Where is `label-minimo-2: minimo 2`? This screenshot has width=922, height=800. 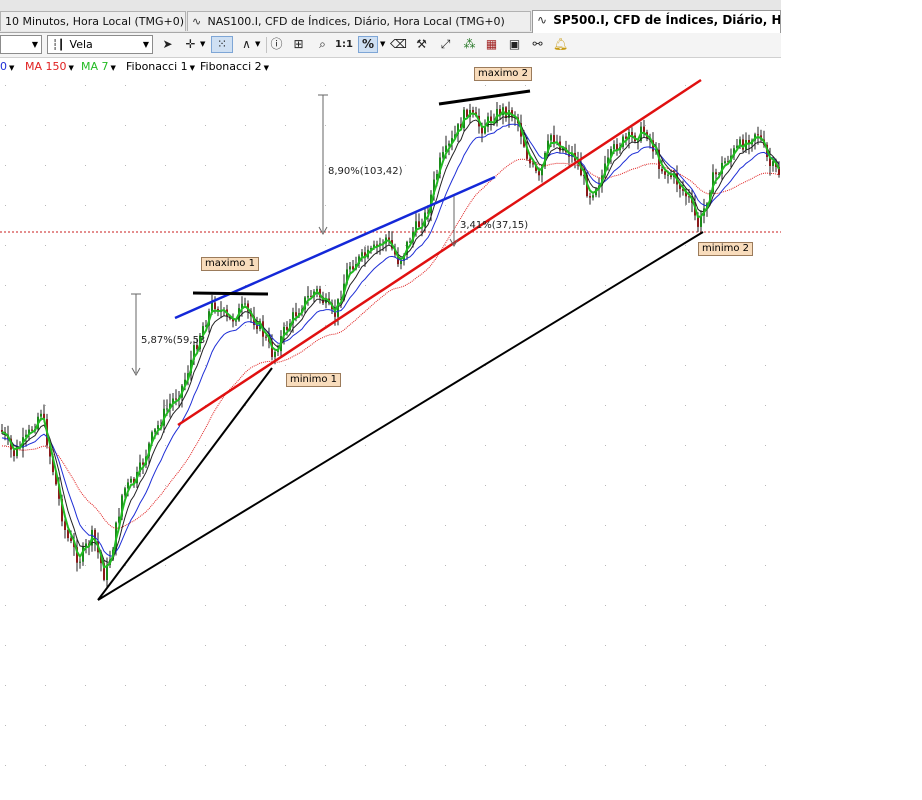 label-minimo-2: minimo 2 is located at coordinates (726, 249).